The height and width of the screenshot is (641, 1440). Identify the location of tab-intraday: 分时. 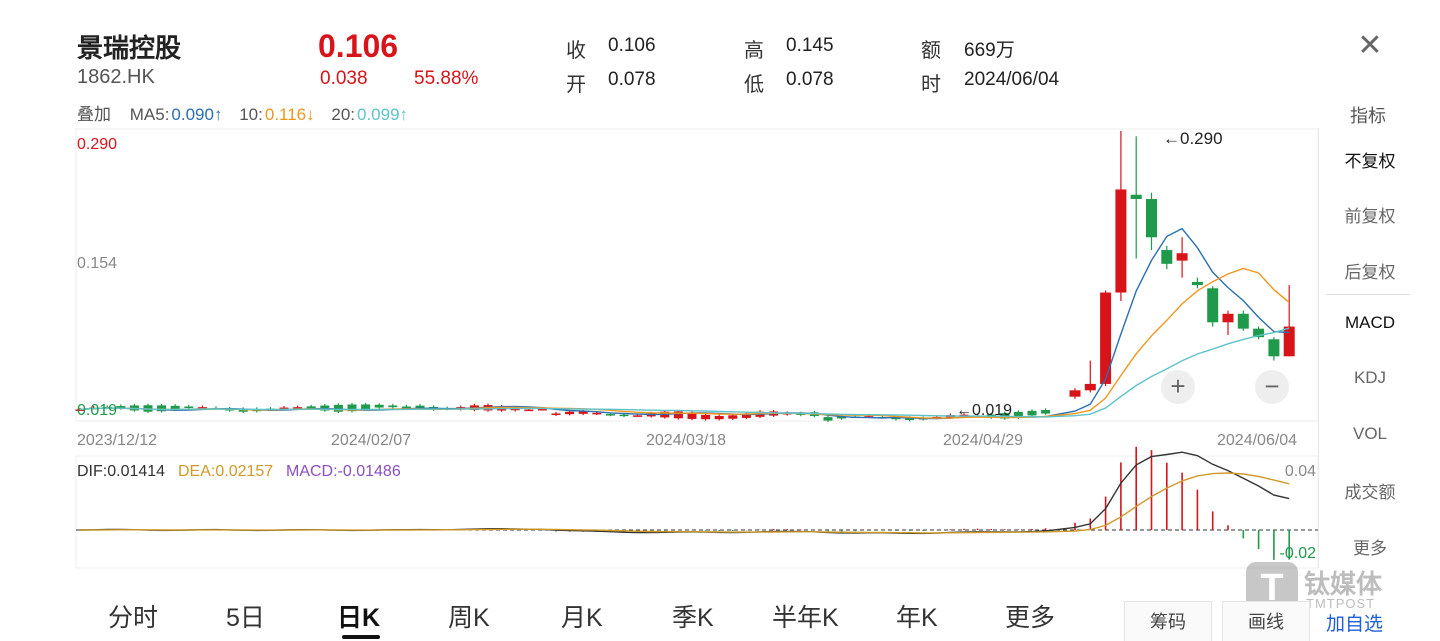
(133, 616).